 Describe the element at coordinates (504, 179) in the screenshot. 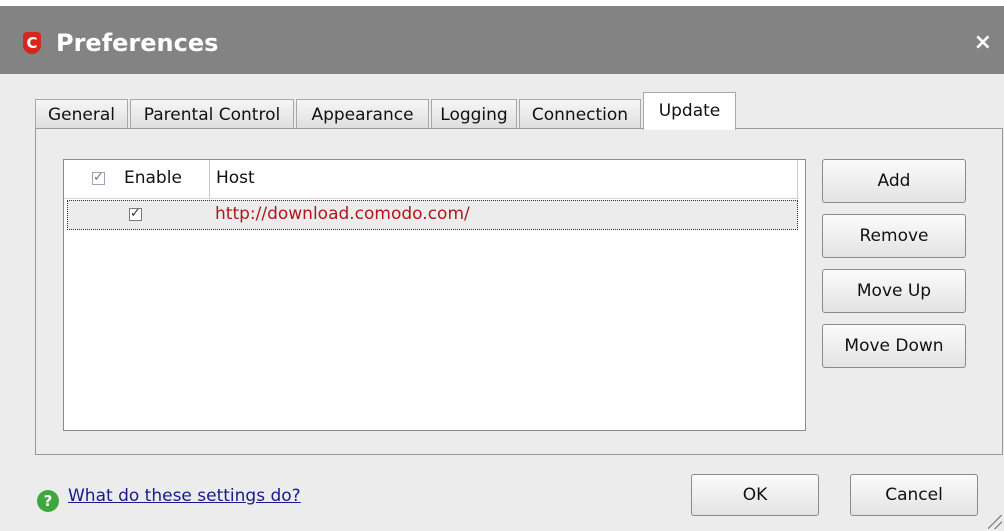

I see `host-column-header: Host` at that location.